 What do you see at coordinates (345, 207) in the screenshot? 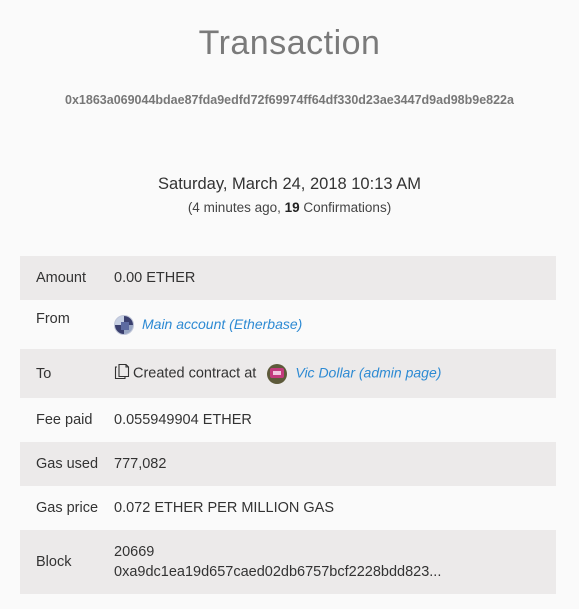
I see `ago-suffix: Confirmations)` at bounding box center [345, 207].